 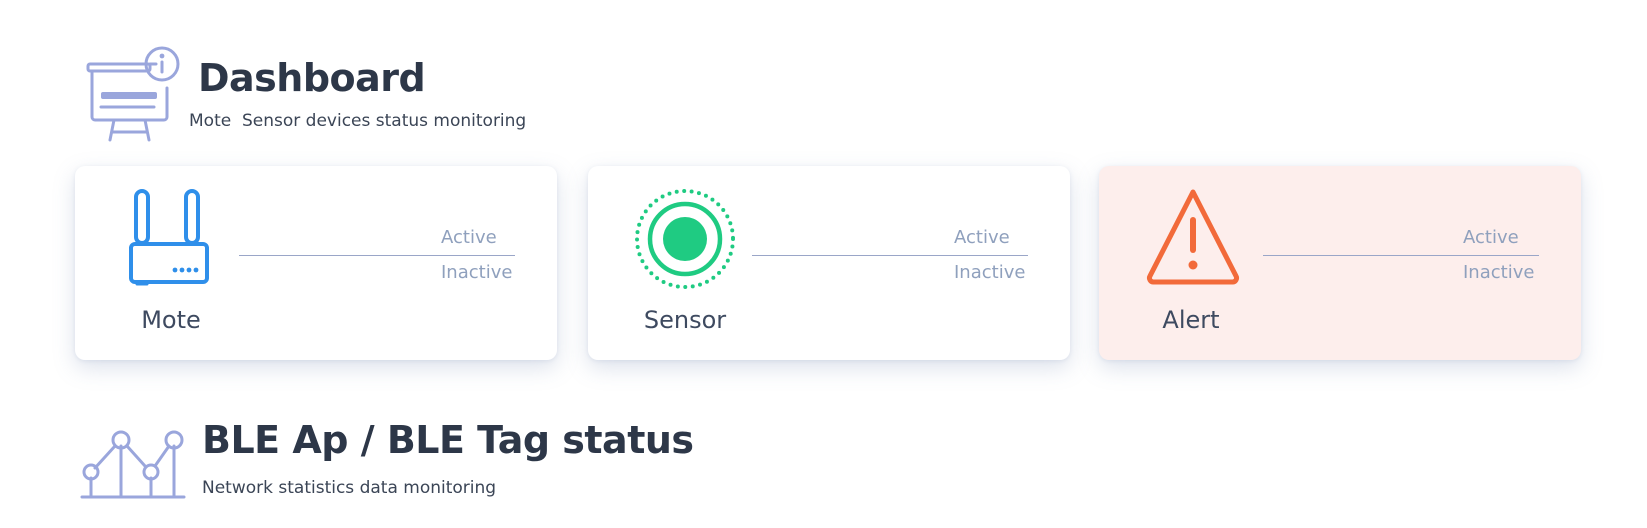 What do you see at coordinates (377, 255) in the screenshot?
I see `mote-divider` at bounding box center [377, 255].